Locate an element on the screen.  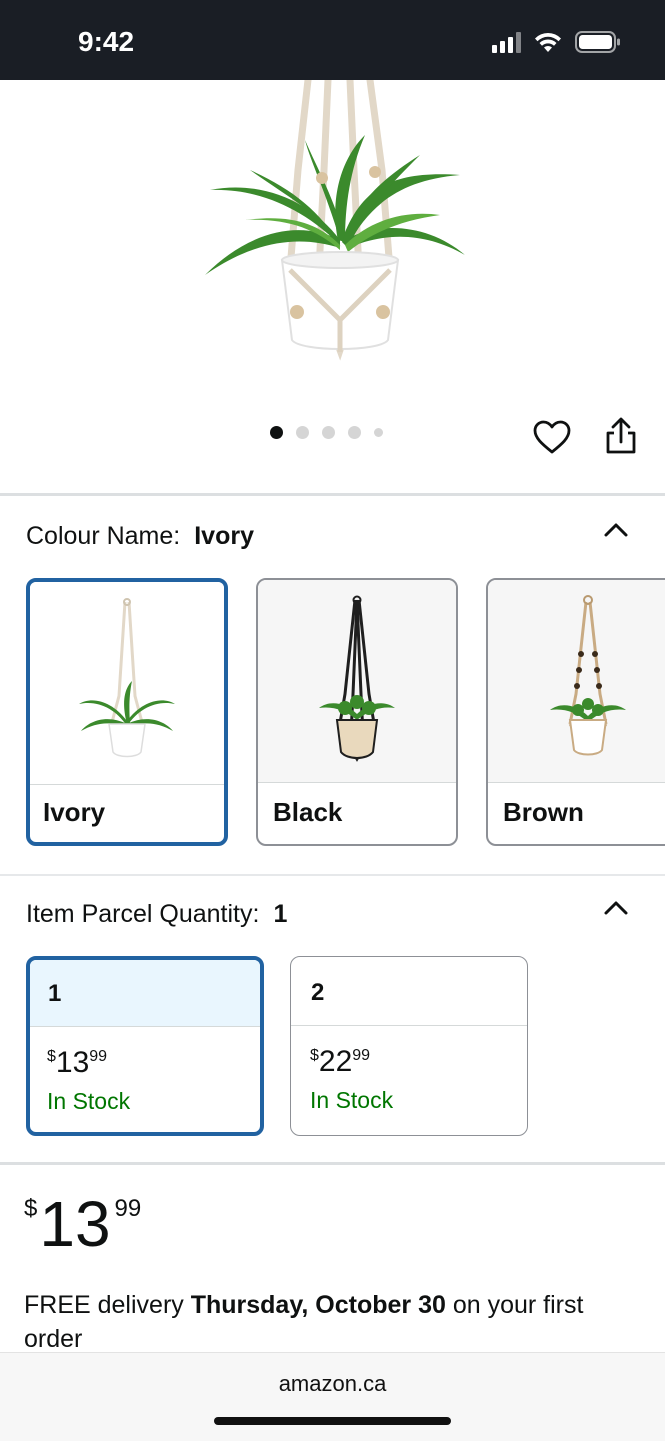
delivery-prefix: FREE delivery is located at coordinates (107, 1305).